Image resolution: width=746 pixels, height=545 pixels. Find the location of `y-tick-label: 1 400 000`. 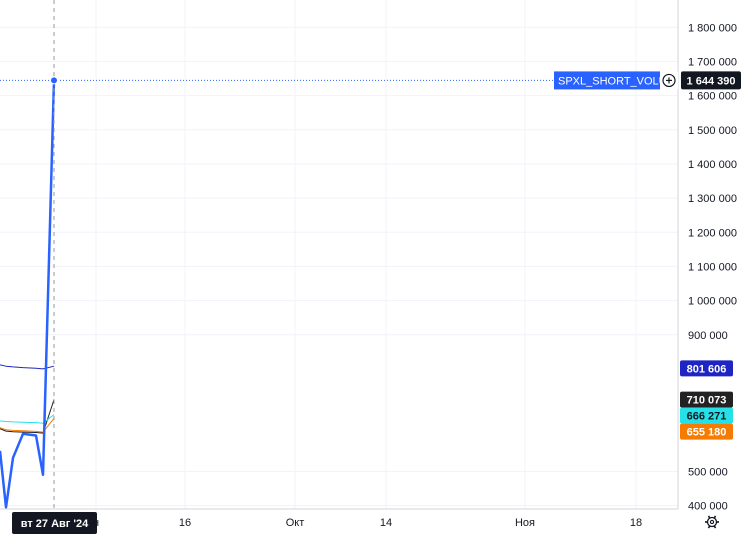

y-tick-label: 1 400 000 is located at coordinates (712, 165).